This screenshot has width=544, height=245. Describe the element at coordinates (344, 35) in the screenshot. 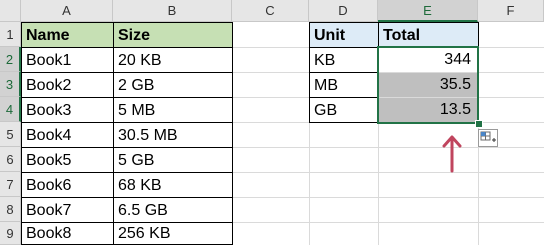

I see `cell-d1-header: Unit` at that location.